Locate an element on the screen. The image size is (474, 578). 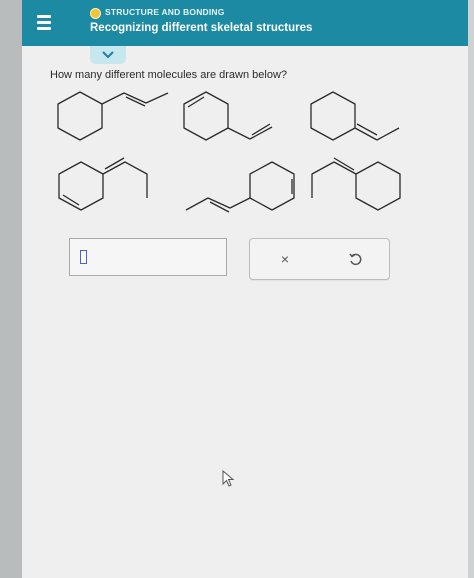
undo-icon is located at coordinates (355, 259).